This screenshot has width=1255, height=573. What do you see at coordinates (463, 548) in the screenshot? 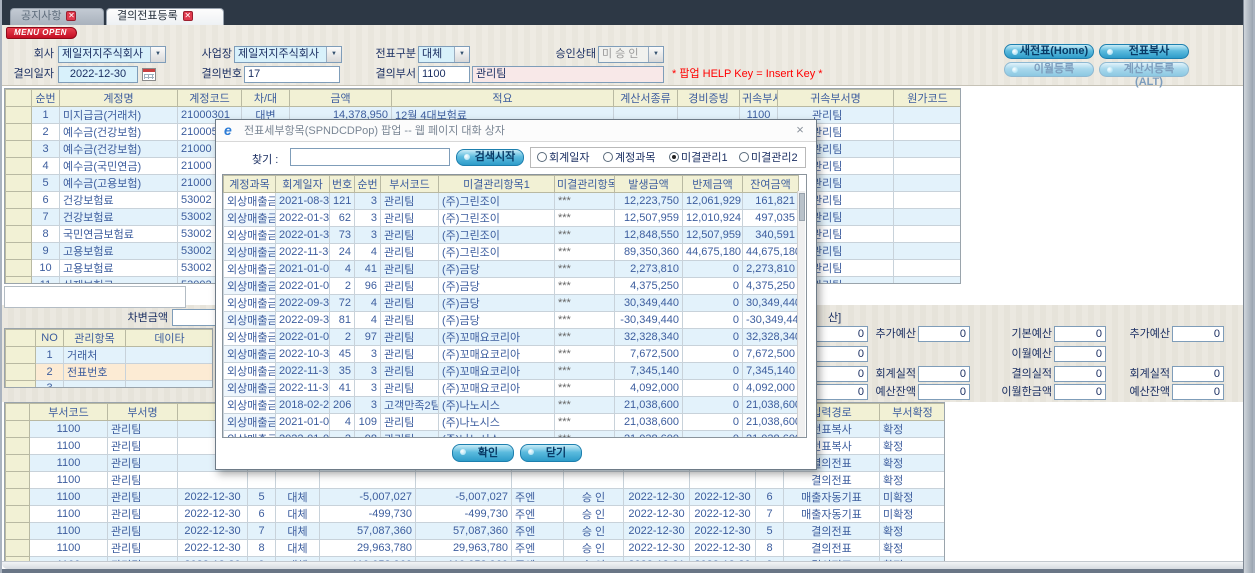
I see `cell: 29,963,780` at bounding box center [463, 548].